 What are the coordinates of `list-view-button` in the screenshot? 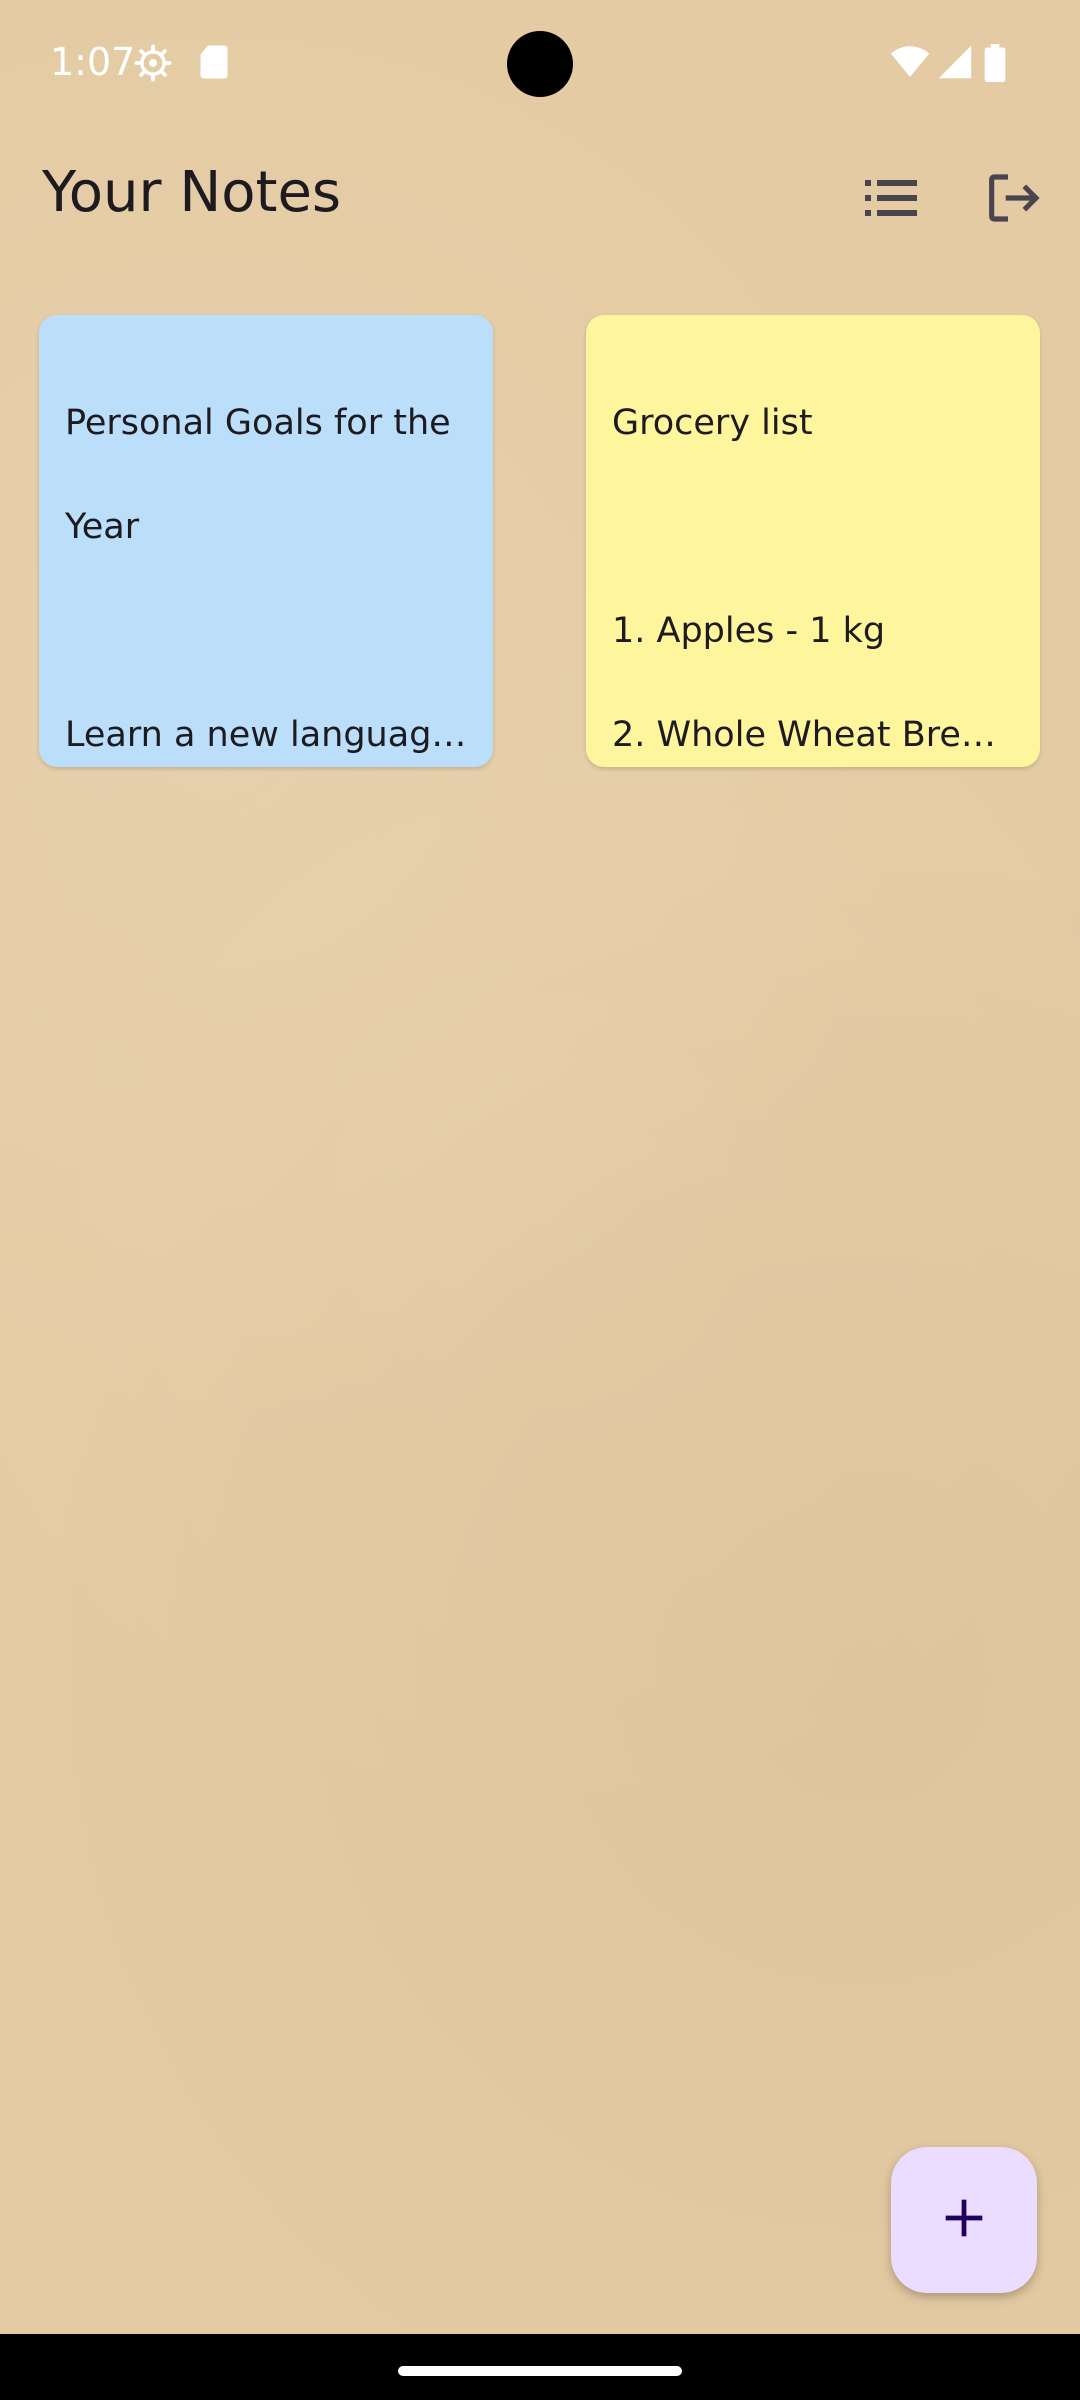 It's located at (891, 200).